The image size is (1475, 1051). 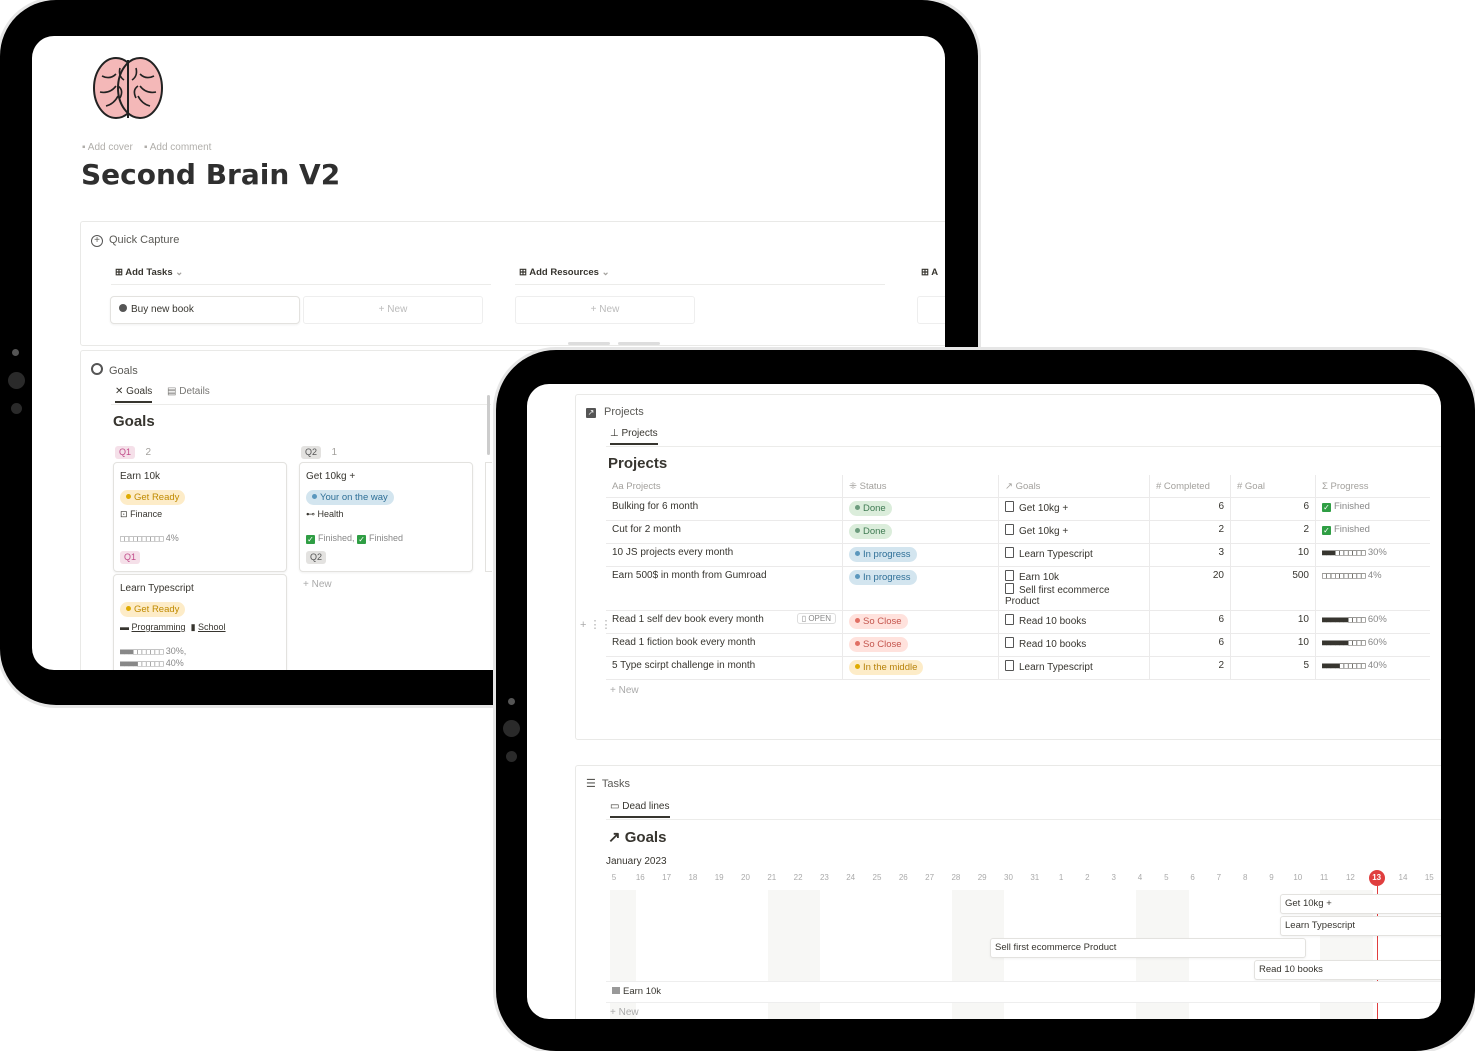 I want to click on open-button: ▯ OPEN, so click(x=816, y=618).